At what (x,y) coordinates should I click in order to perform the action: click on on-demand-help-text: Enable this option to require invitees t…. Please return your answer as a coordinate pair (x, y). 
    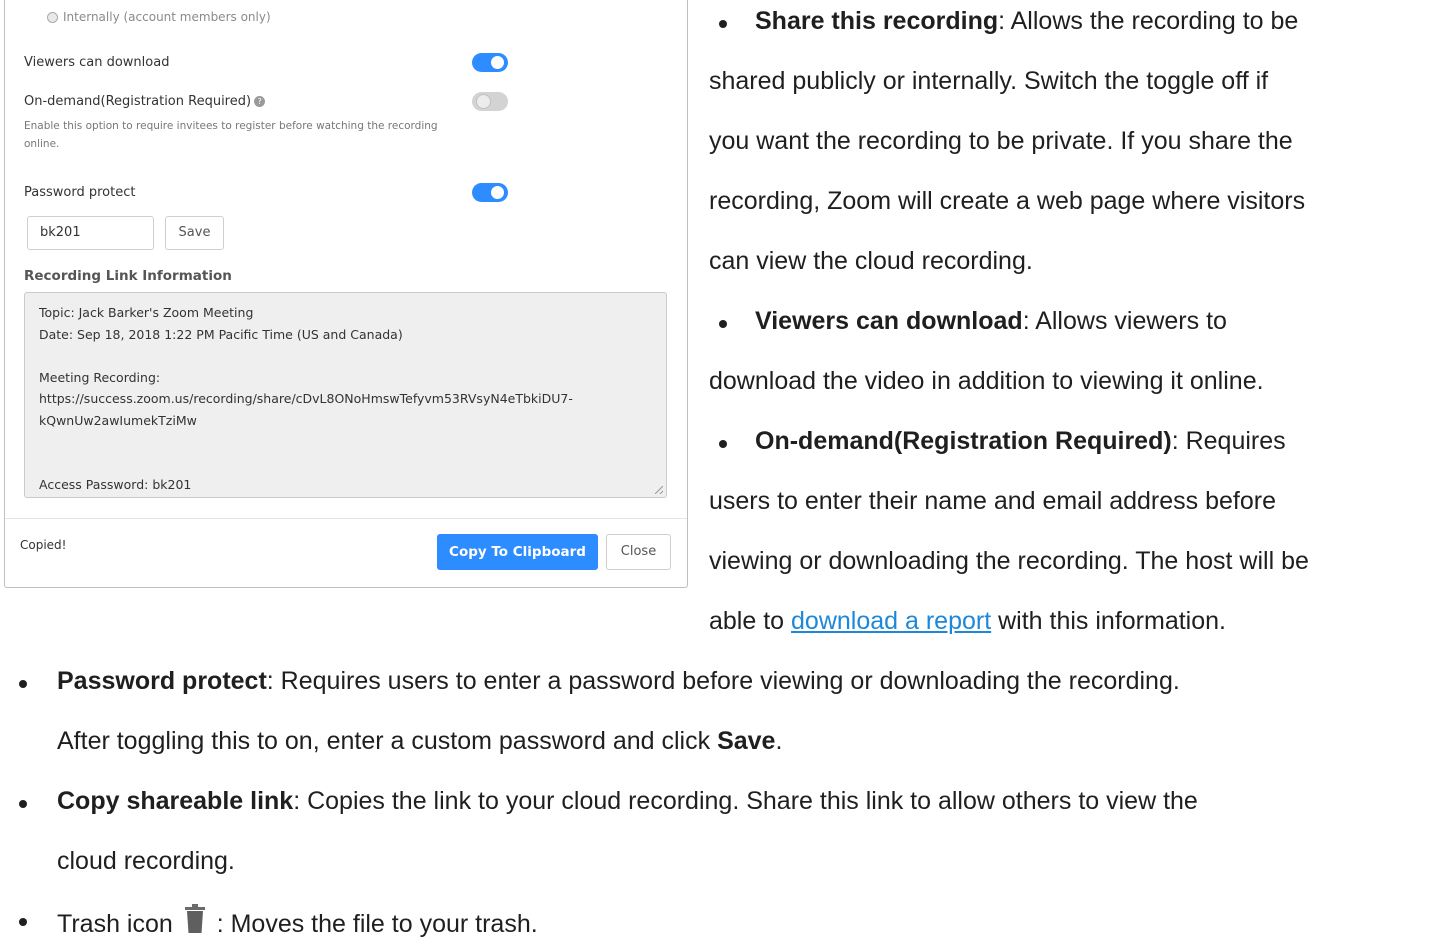
    Looking at the image, I should click on (231, 135).